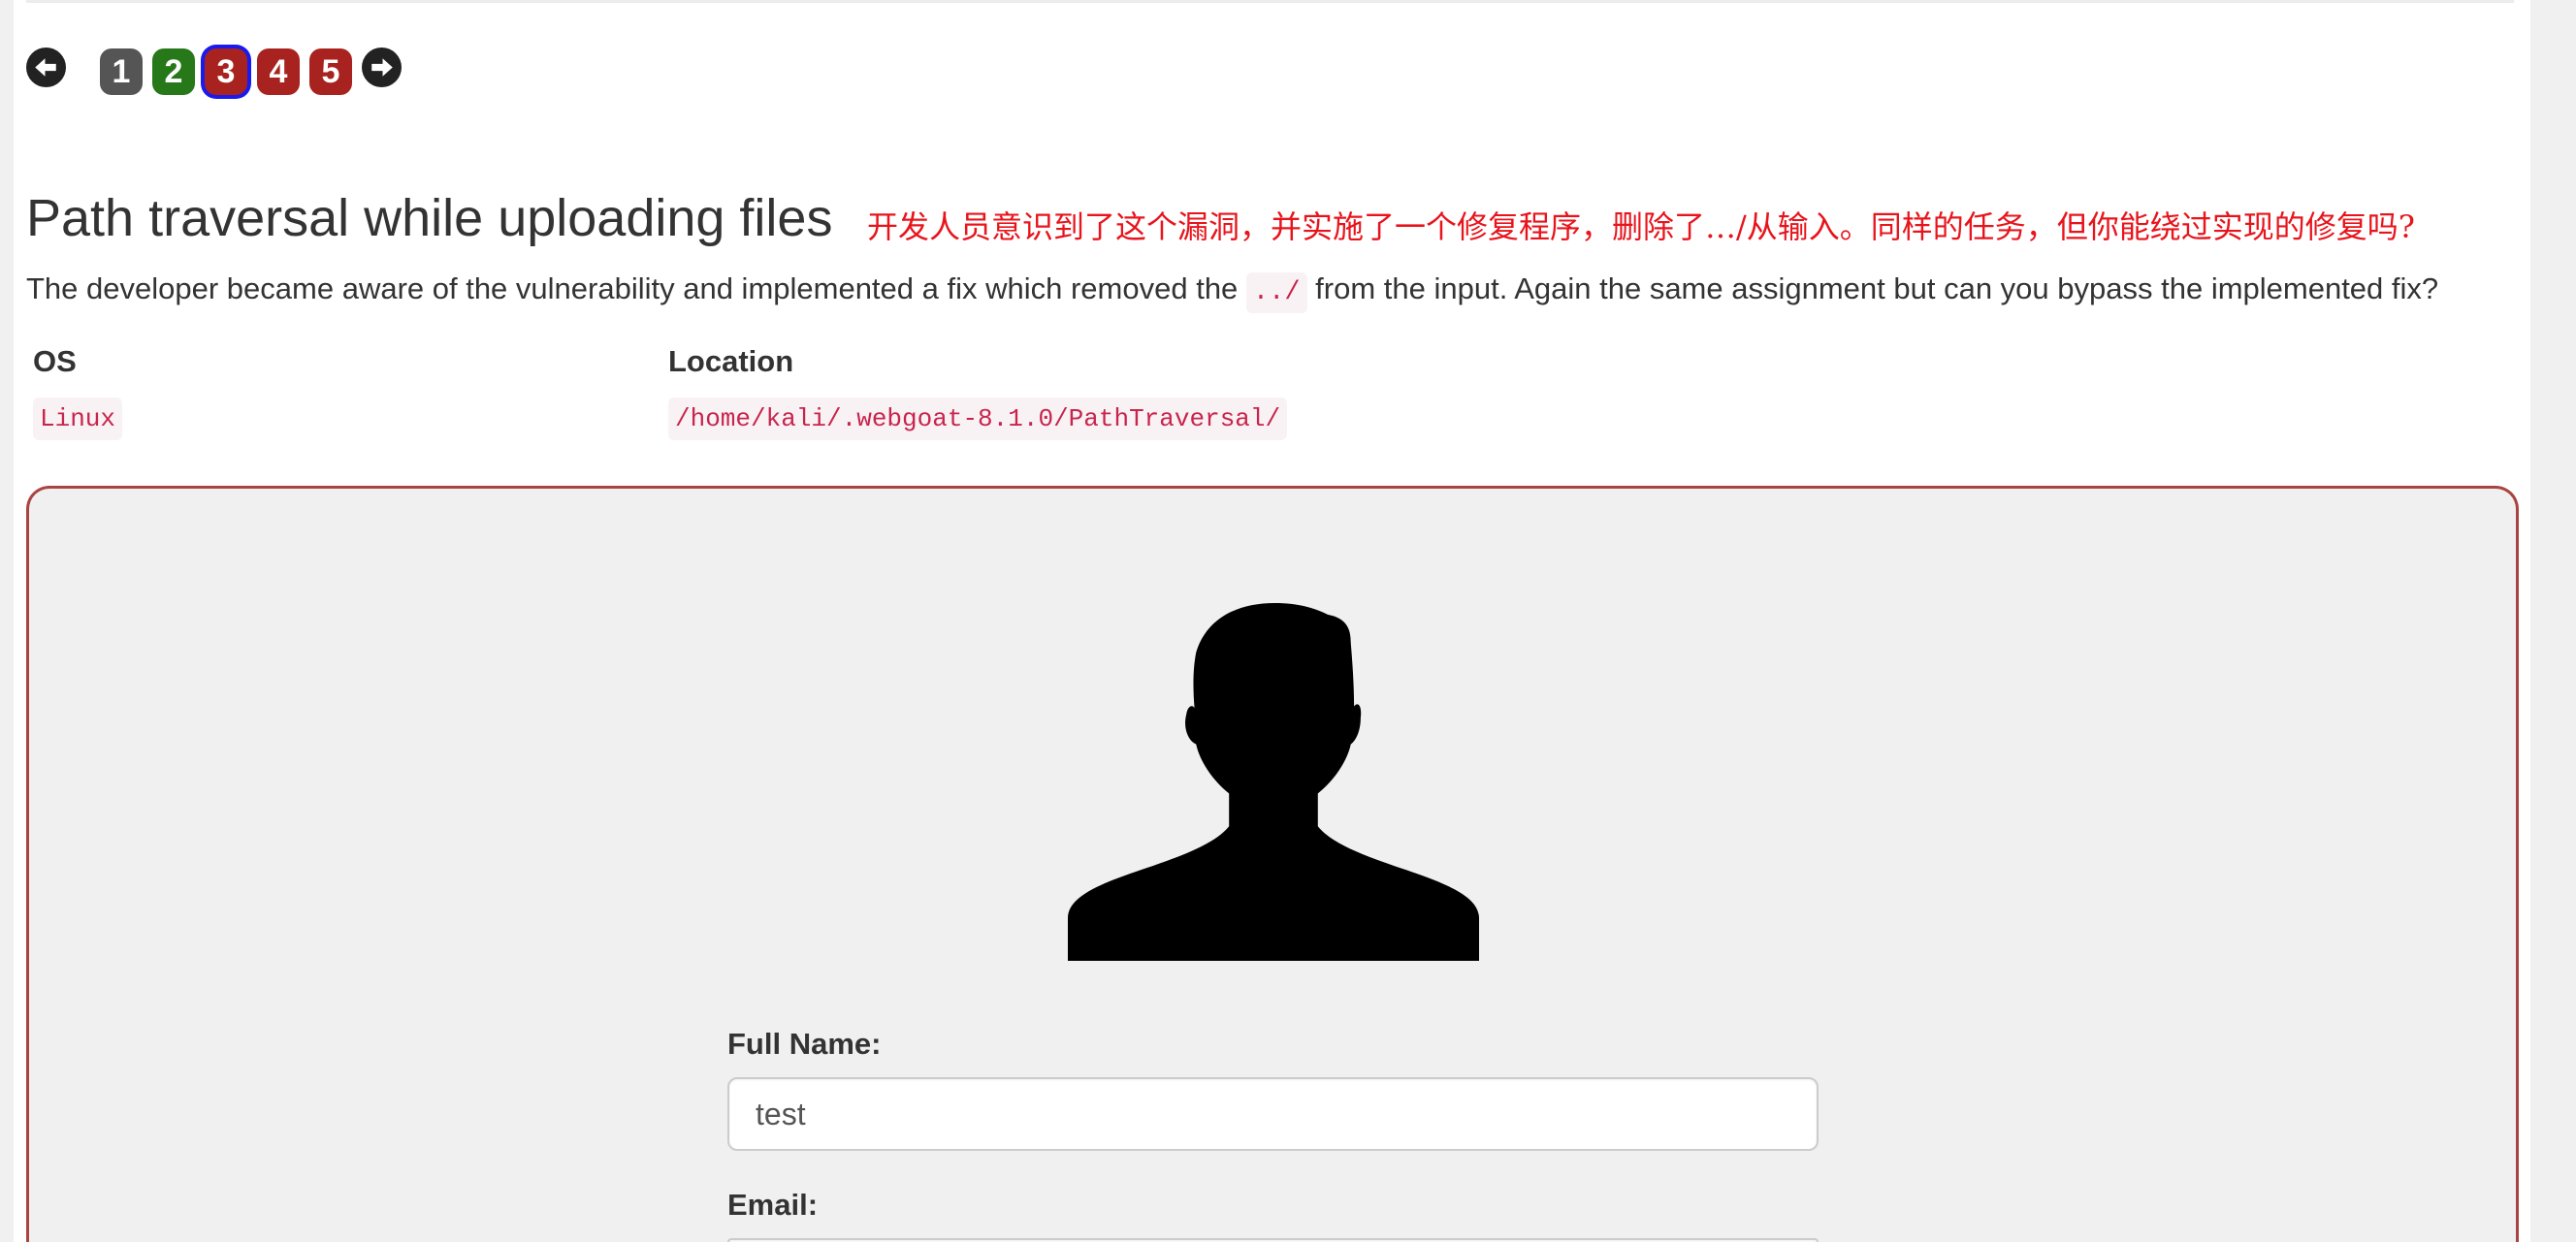  I want to click on location-path-value: /home/kali/.webgoat-8.1.0/PathTraversal/, so click(978, 419).